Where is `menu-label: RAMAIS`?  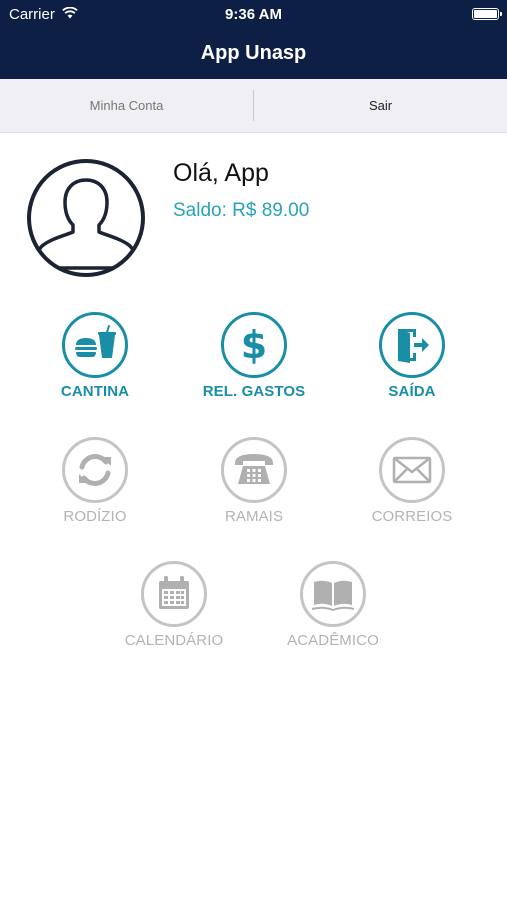
menu-label: RAMAIS is located at coordinates (254, 516).